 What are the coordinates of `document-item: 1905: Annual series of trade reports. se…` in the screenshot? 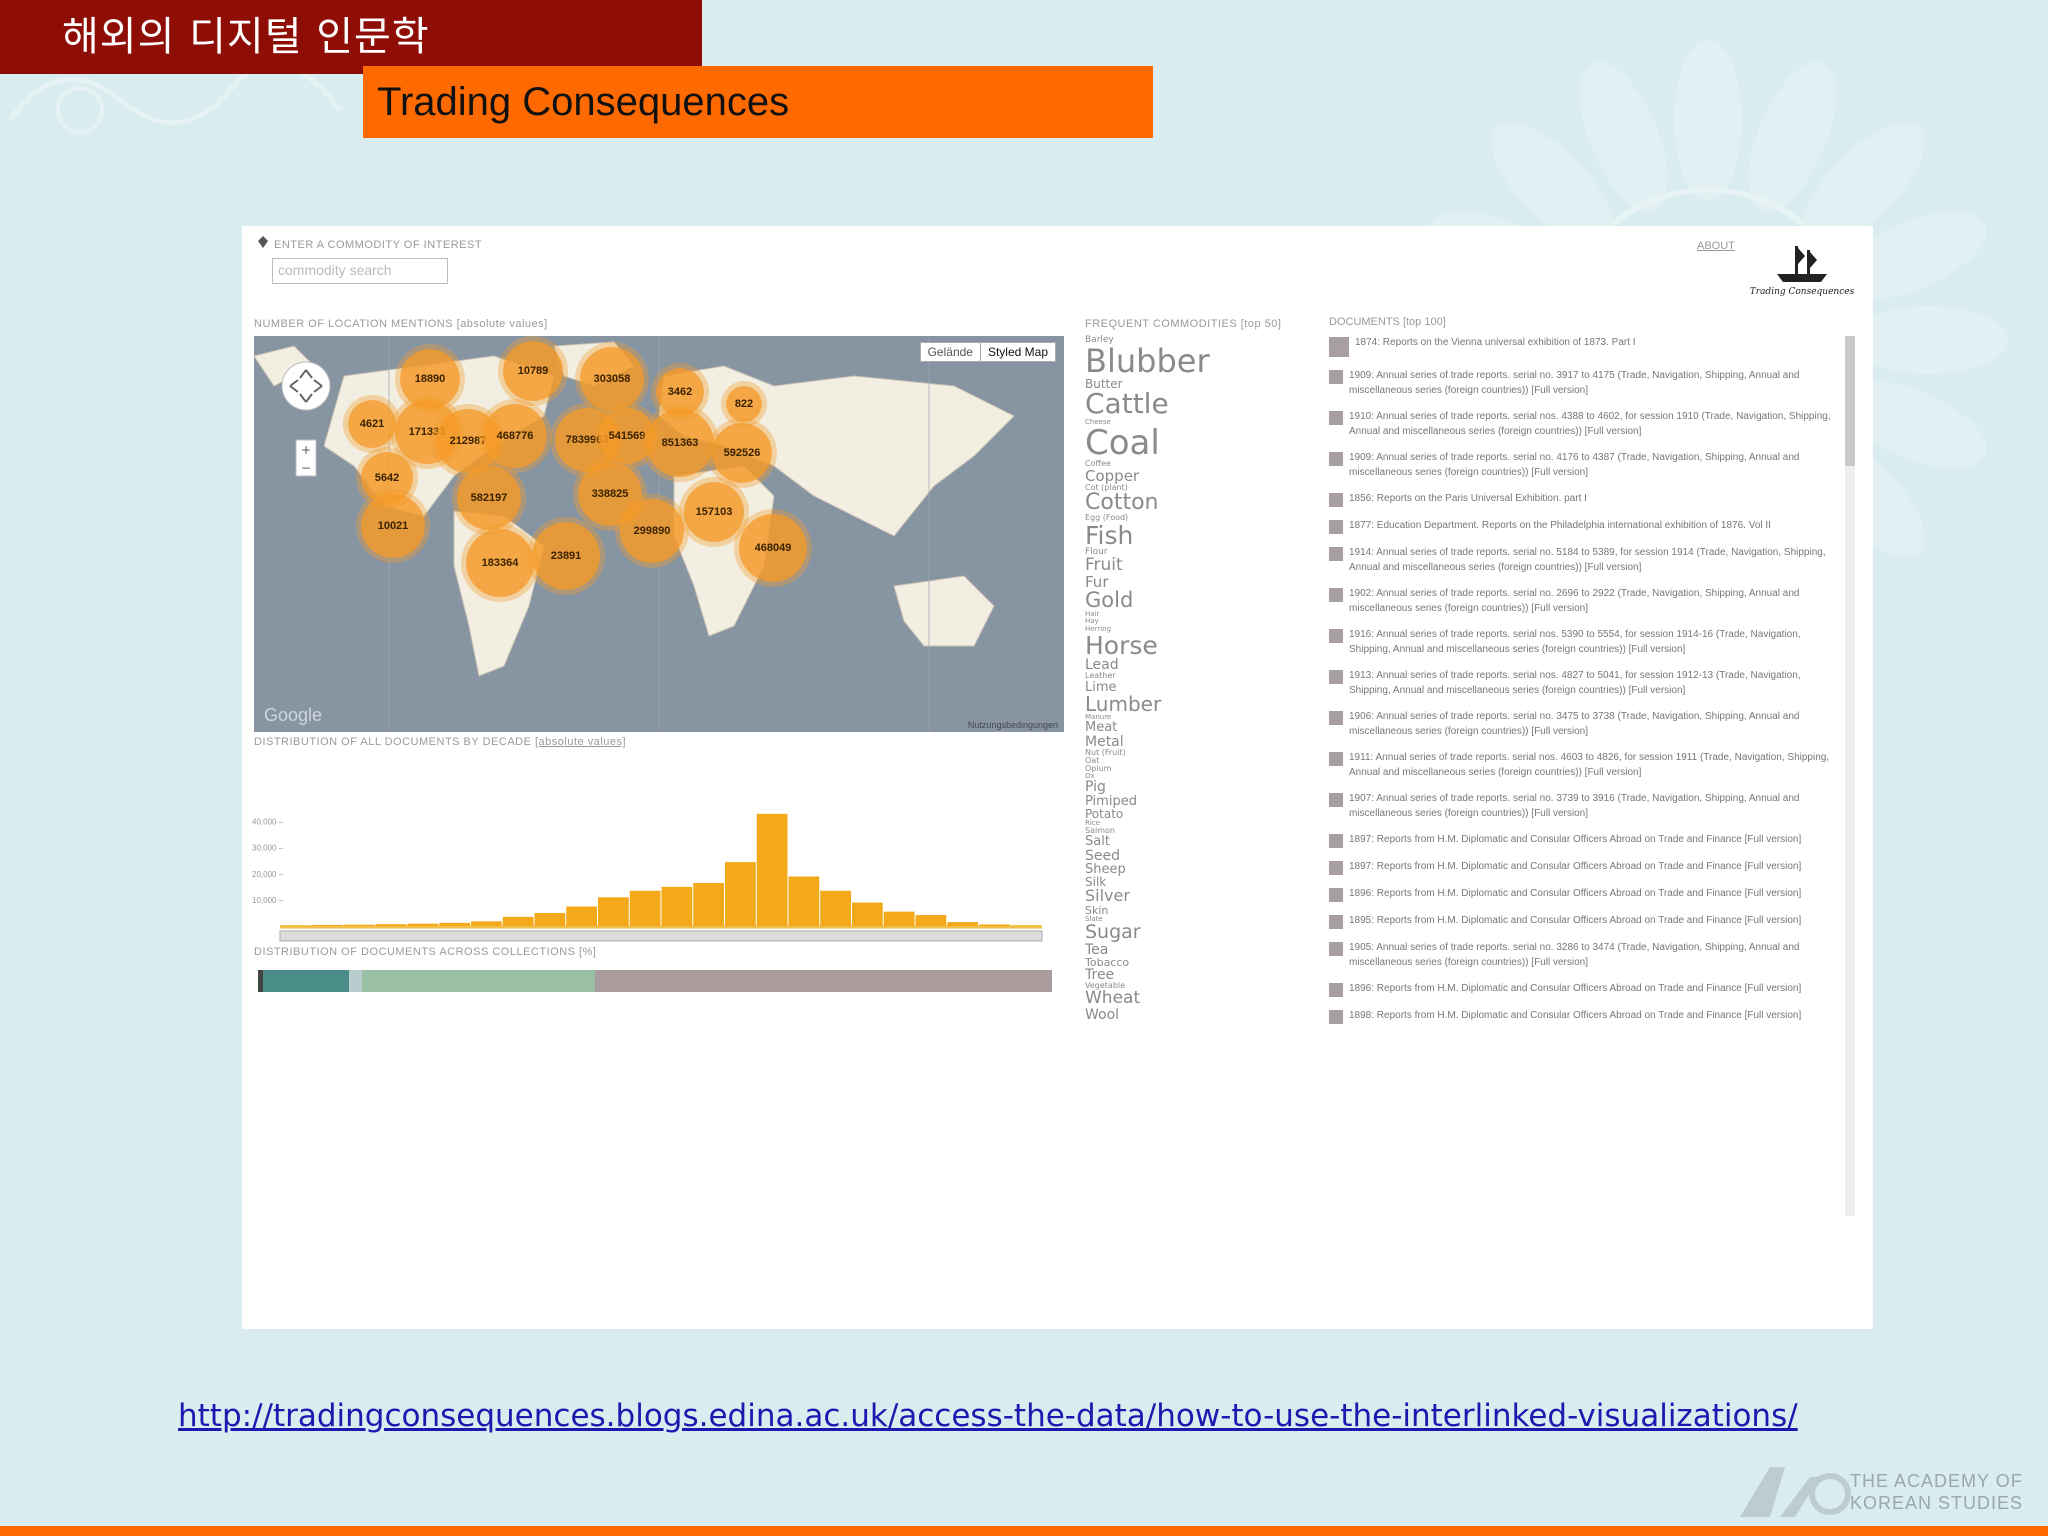 It's located at (1594, 955).